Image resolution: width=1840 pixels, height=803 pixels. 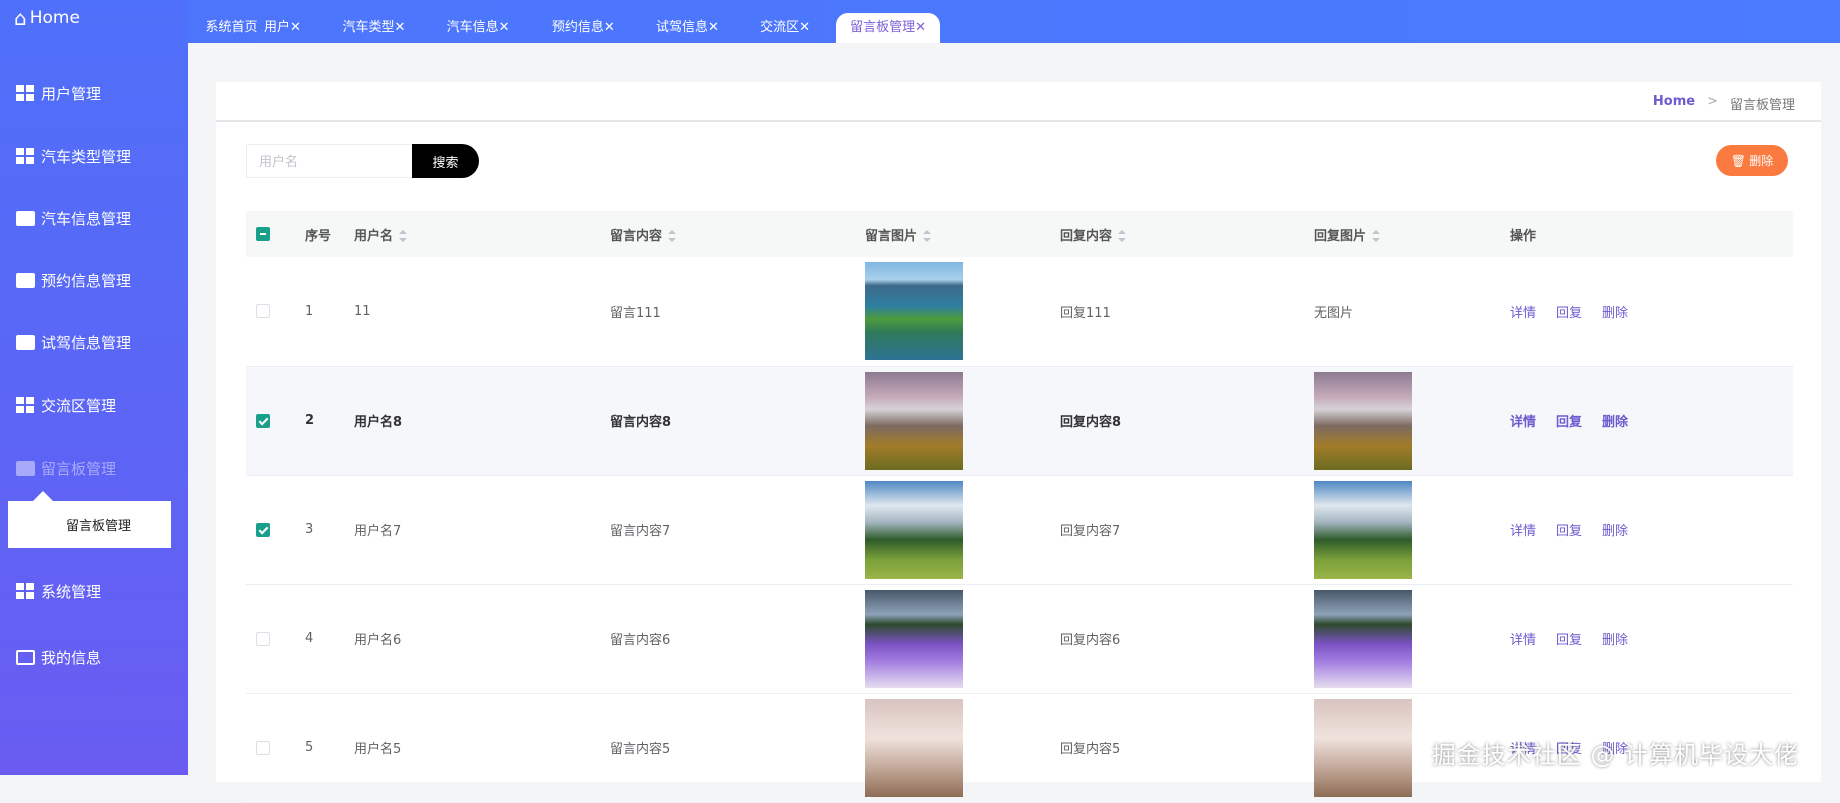 I want to click on sidebar-item-1: 汽车类型管理, so click(x=73, y=156).